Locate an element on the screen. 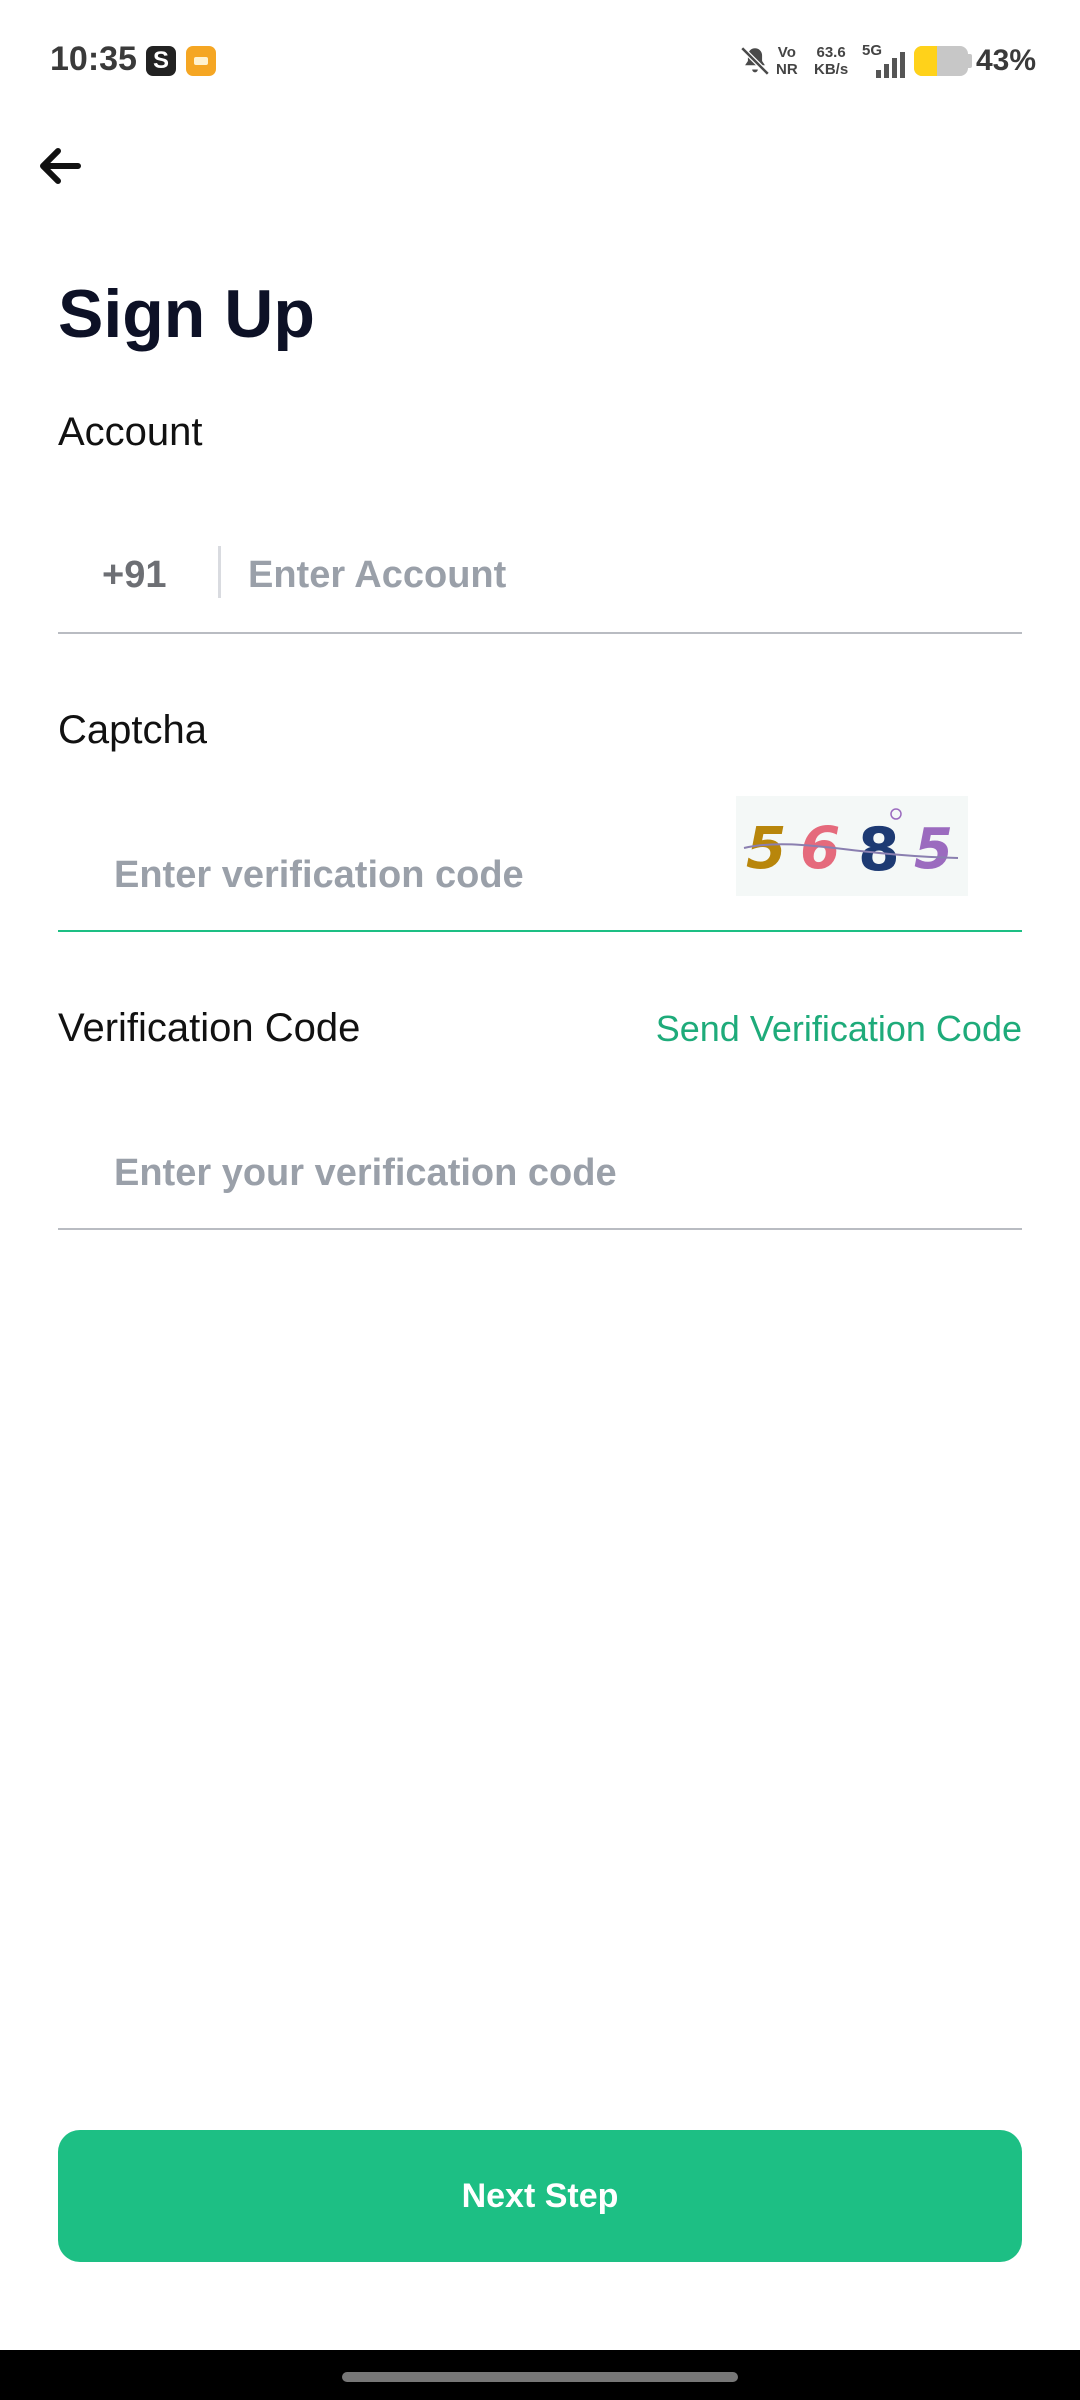 This screenshot has height=2400, width=1080. account-label: Account is located at coordinates (130, 432).